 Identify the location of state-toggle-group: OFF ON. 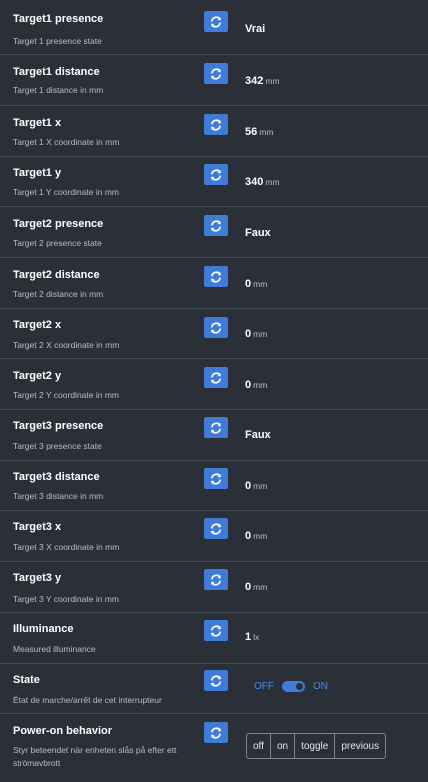
(291, 686).